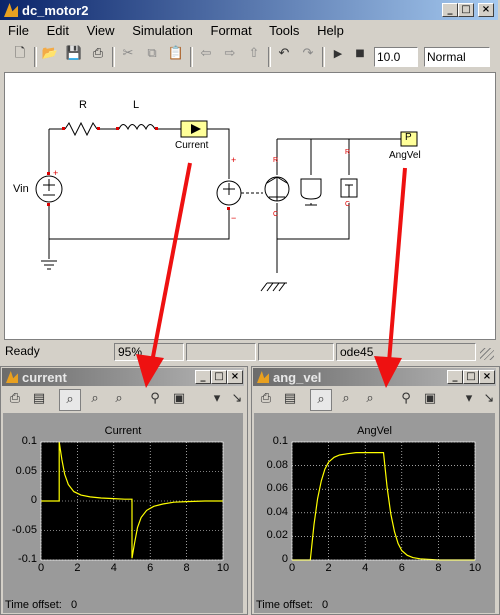  Describe the element at coordinates (150, 371) in the screenshot. I see `arrow-current-head` at that location.